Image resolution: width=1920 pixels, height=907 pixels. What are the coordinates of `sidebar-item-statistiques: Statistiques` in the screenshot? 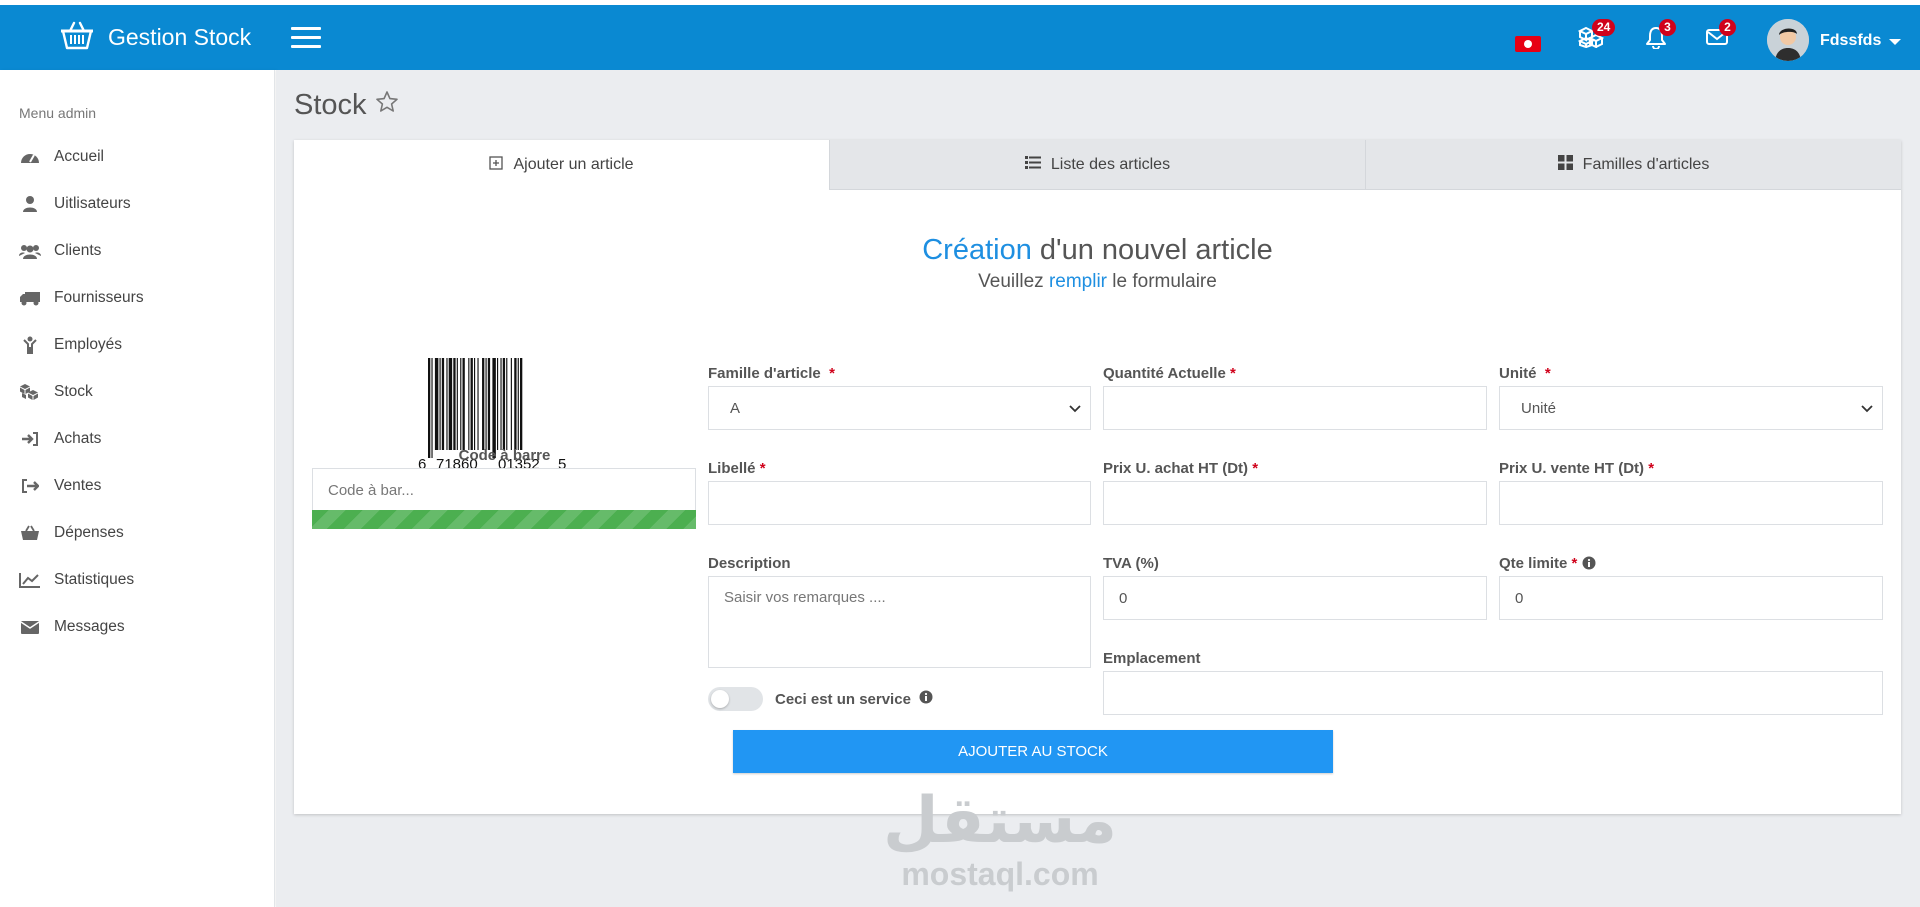 It's located at (76, 580).